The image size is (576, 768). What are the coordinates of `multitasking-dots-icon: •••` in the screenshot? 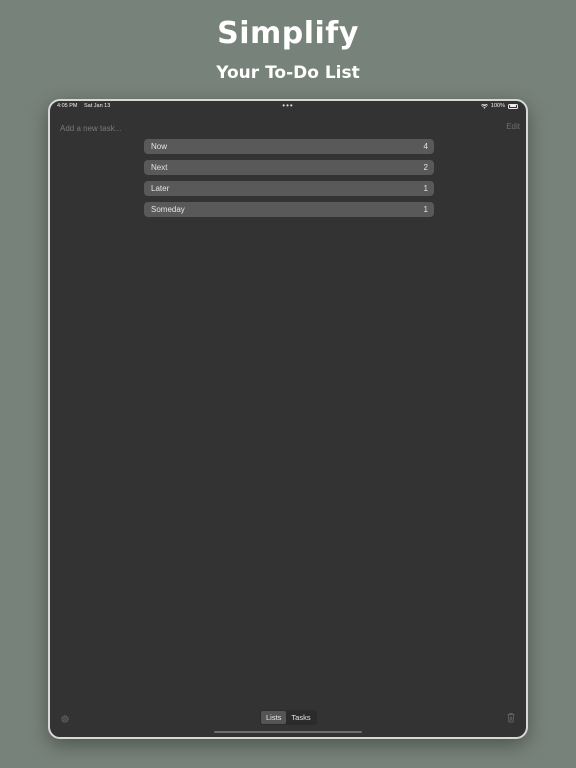 It's located at (287, 105).